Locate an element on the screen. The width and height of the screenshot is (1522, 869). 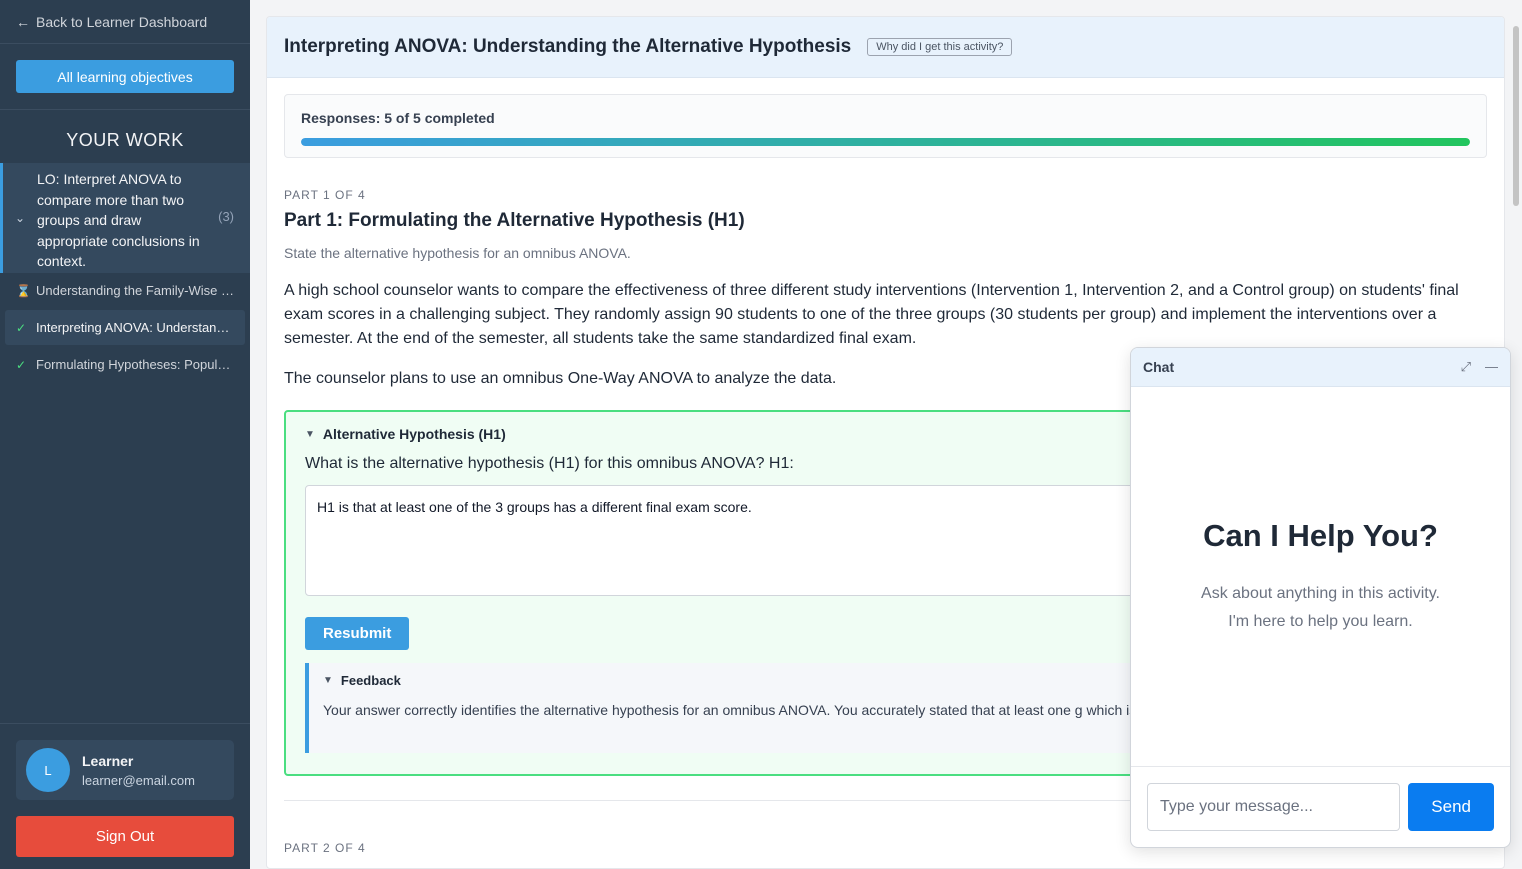
chat-message-input is located at coordinates (1274, 807).